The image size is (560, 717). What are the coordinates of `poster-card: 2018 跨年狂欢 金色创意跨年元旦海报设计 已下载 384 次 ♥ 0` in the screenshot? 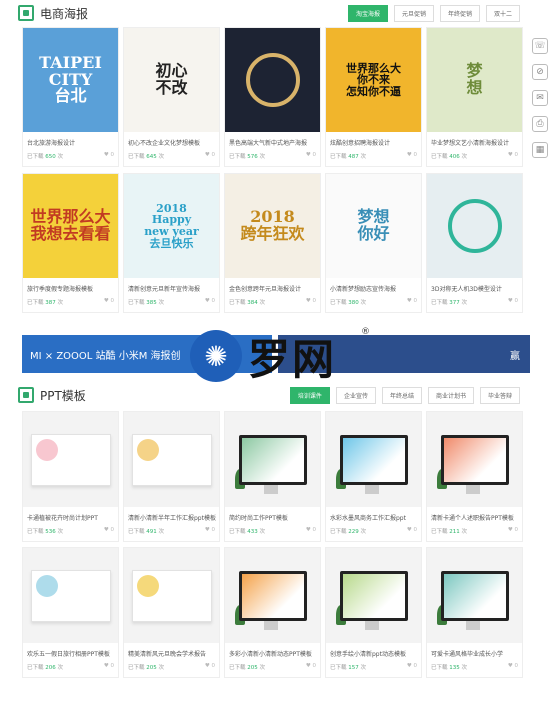 It's located at (272, 243).